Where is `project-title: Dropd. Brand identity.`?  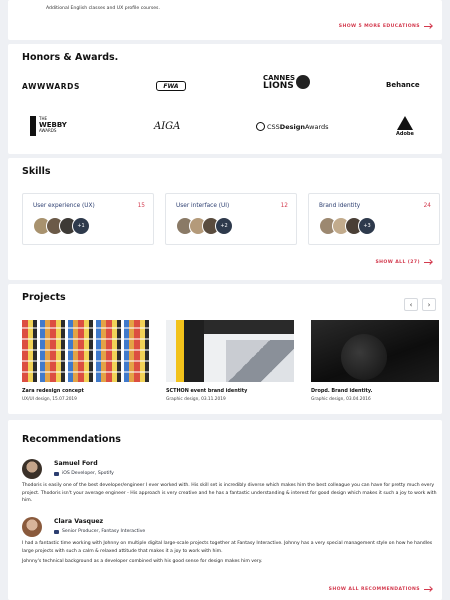
project-title: Dropd. Brand identity. is located at coordinates (342, 391).